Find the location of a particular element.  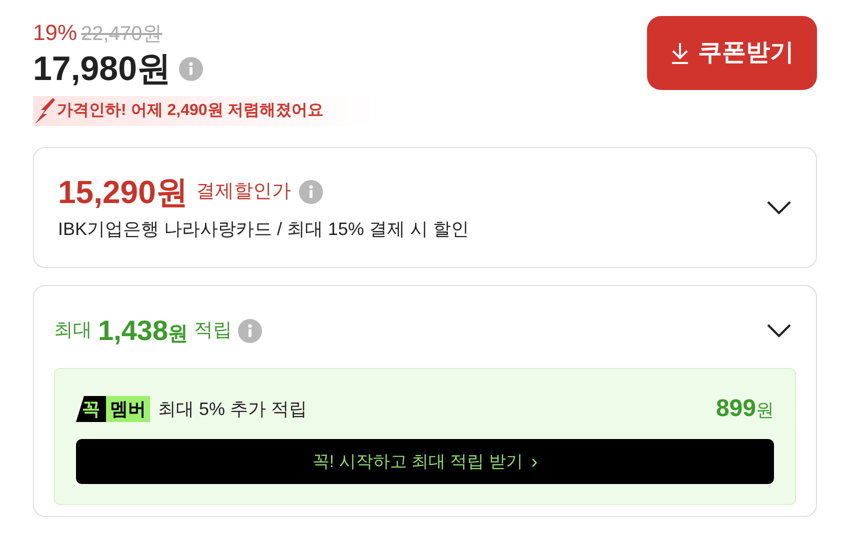

price-drop-message: 가격인하! 어제 2,490원 저렴해졌어요 is located at coordinates (190, 111).